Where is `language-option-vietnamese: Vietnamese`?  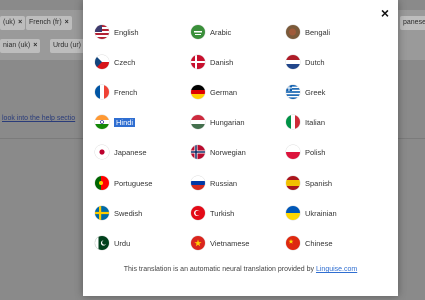
language-option-vietnamese: Vietnamese is located at coordinates (220, 243).